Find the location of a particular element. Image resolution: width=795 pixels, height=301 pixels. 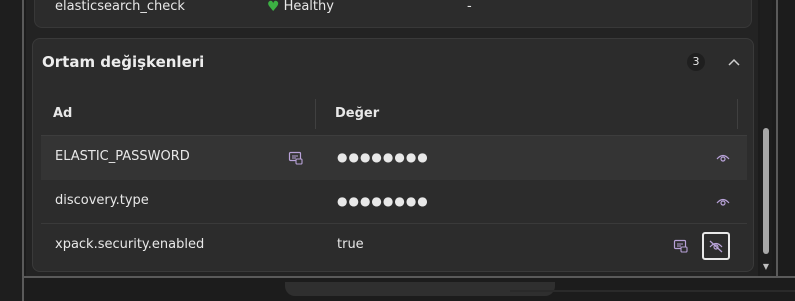

table-row: discovery.type ●●●●●●●● is located at coordinates (394, 202).